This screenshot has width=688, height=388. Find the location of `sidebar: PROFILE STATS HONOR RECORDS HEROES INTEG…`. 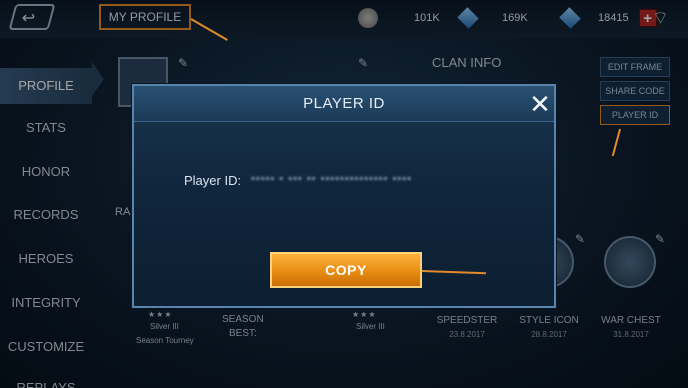

sidebar: PROFILE STATS HONOR RECORDS HEROES INTEG… is located at coordinates (46, 216).